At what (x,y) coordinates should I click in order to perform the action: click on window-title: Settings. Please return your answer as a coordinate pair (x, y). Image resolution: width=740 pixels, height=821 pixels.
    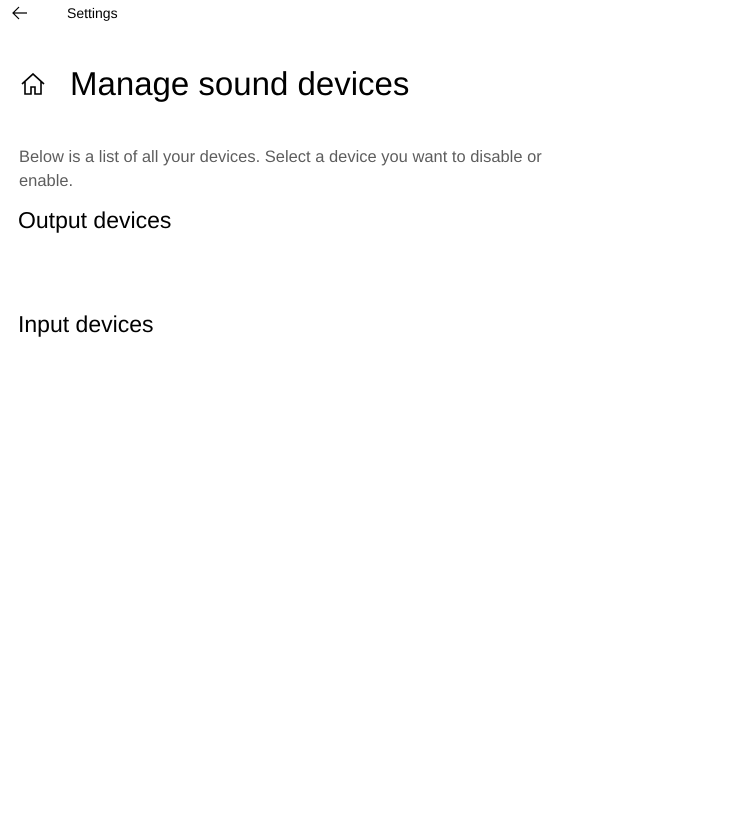
    Looking at the image, I should click on (92, 13).